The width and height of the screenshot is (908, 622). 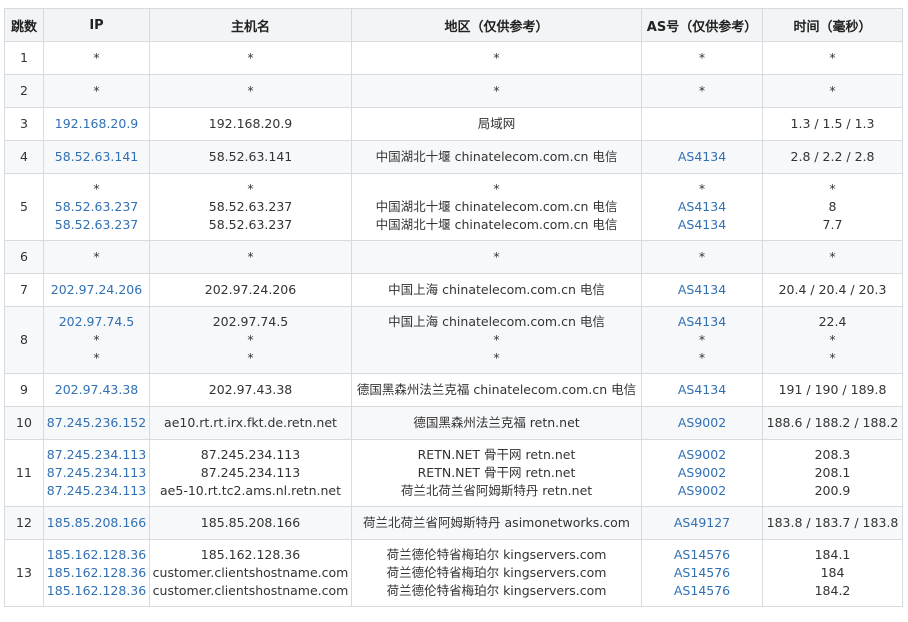 I want to click on hostname-text: ae5-10.rt.tc2.ams.nl.retn.net, so click(x=250, y=490).